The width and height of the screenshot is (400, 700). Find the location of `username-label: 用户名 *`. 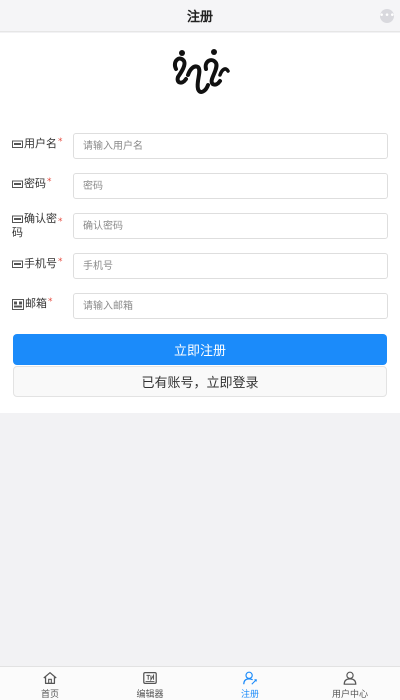

username-label: 用户名 * is located at coordinates (43, 144).